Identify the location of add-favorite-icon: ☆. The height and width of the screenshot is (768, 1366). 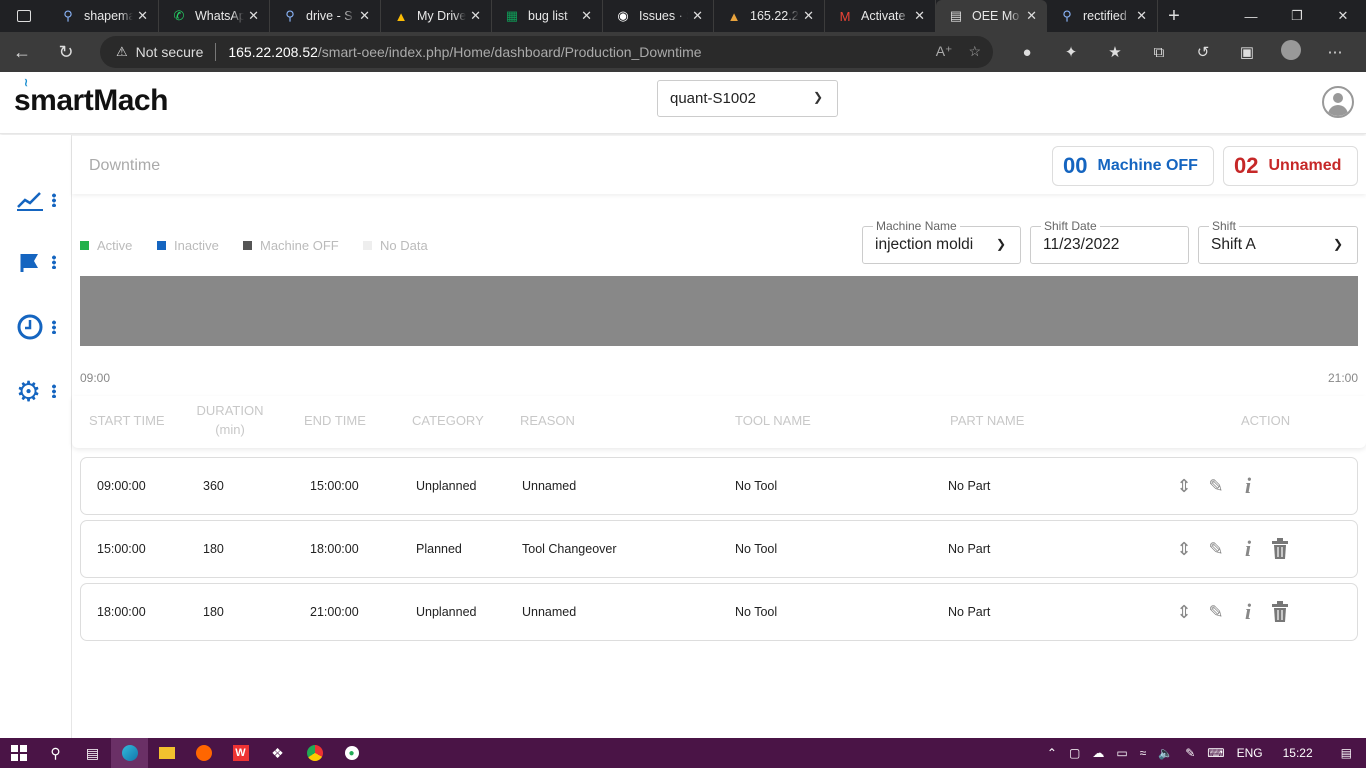
(974, 51).